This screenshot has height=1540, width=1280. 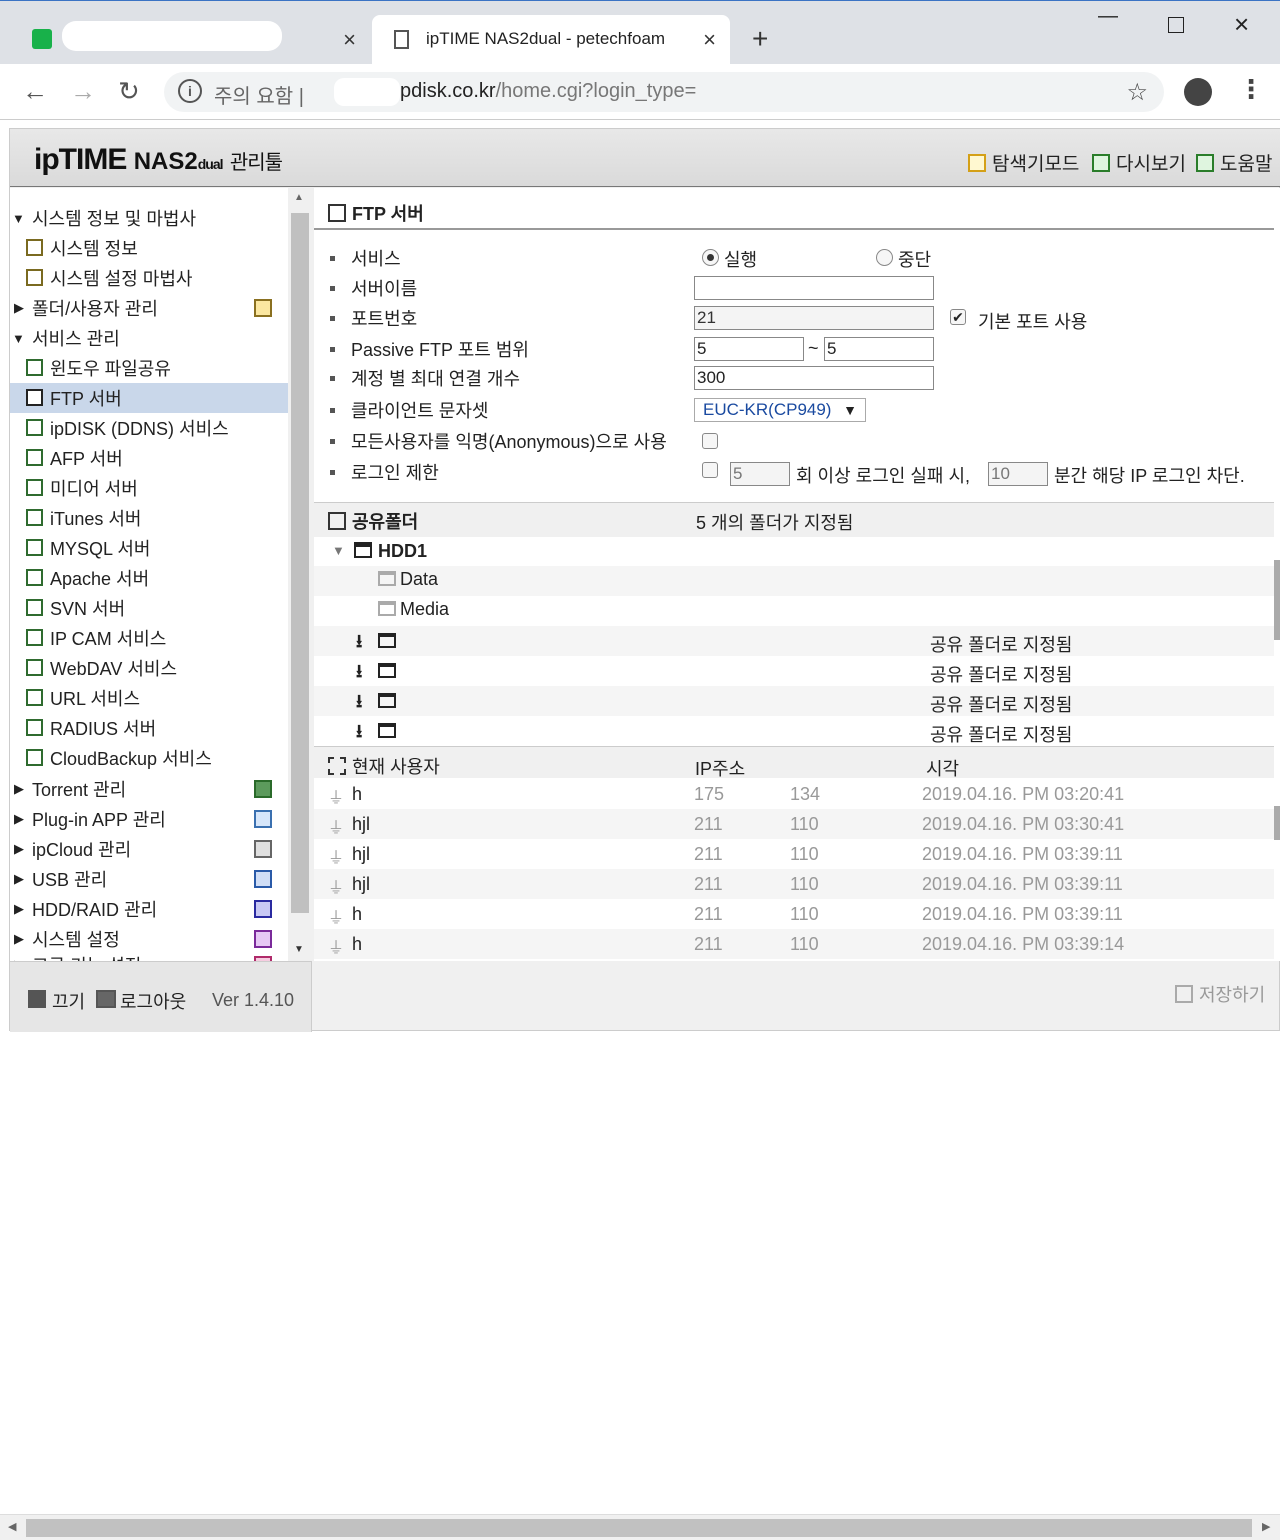 I want to click on sidebar-item-radius: RADIUS 서버, so click(x=149, y=728).